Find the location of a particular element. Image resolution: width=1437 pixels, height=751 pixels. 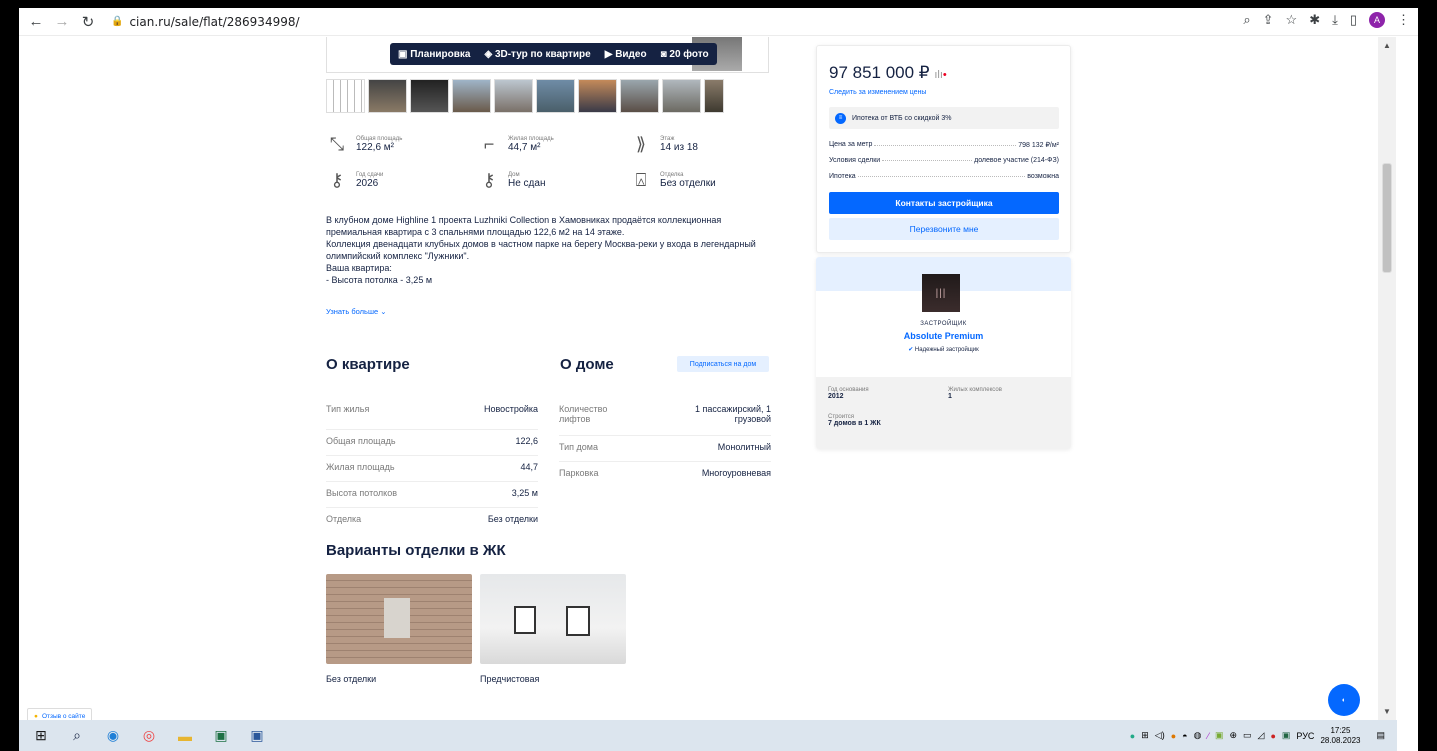

subscribe-house-button: Подписаться на дом is located at coordinates (723, 364).